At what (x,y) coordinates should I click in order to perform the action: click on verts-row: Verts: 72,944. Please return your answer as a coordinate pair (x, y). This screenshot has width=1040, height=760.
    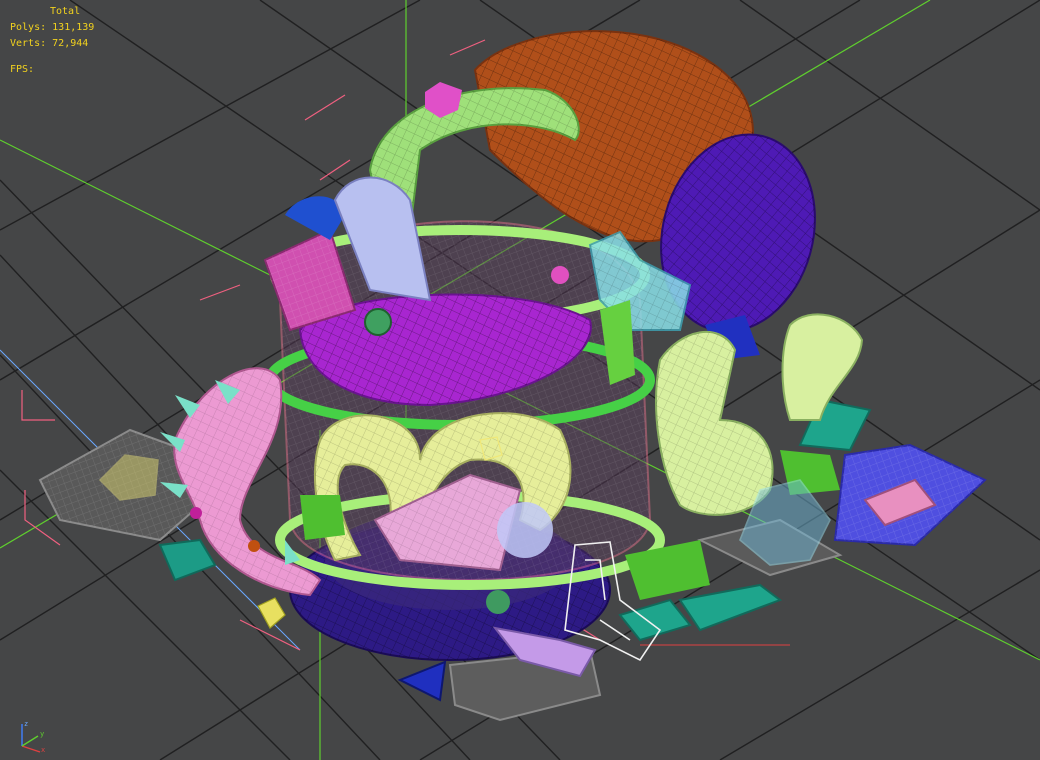
    Looking at the image, I should click on (52, 44).